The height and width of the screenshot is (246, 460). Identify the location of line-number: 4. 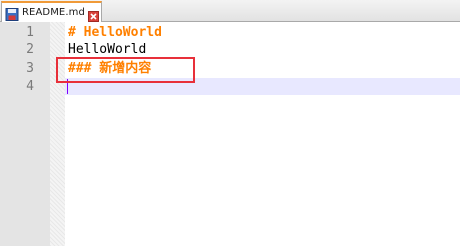
(30, 86).